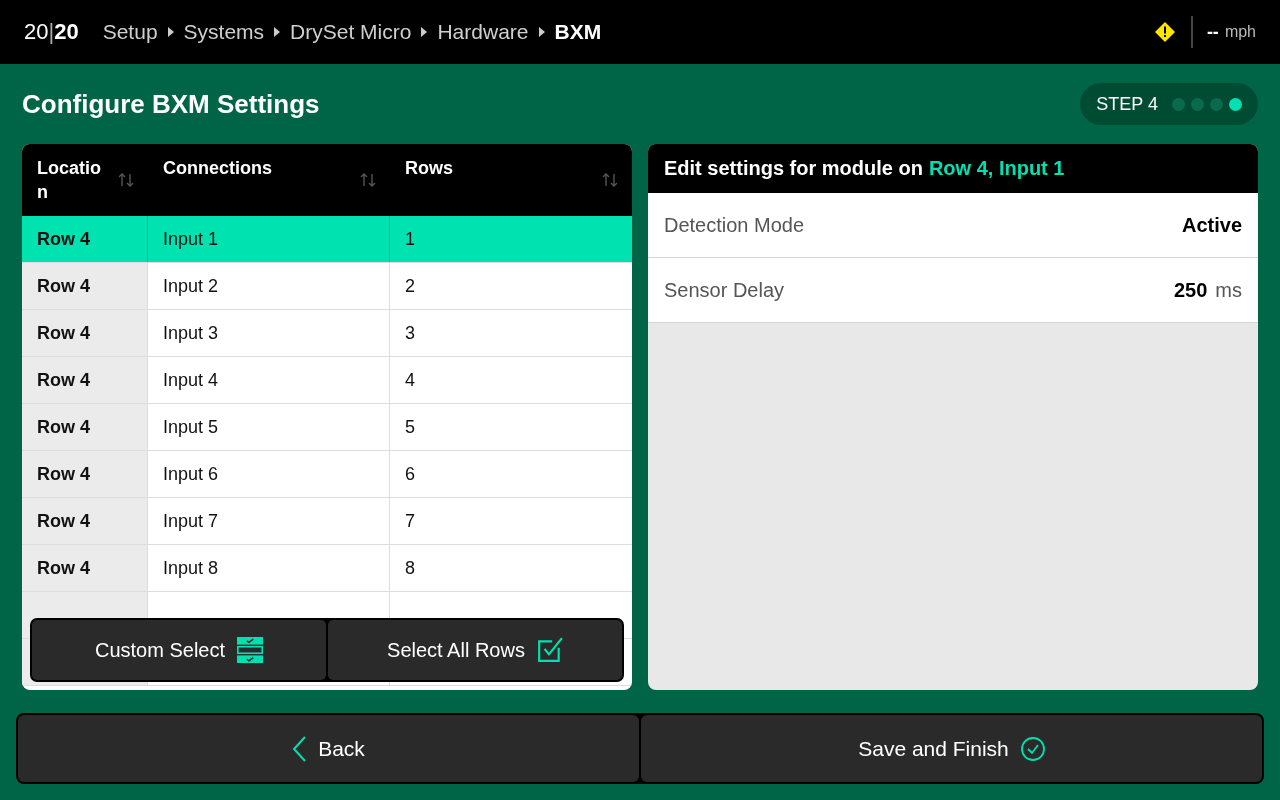 The image size is (1280, 800). Describe the element at coordinates (269, 568) in the screenshot. I see `table-cell: Input 8` at that location.